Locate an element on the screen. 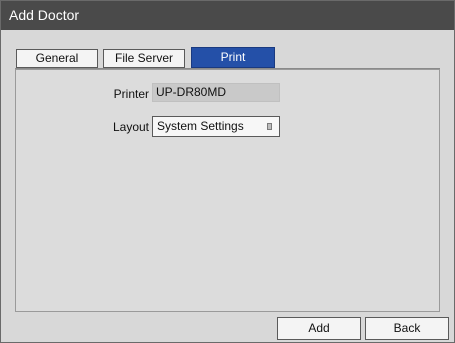 Image resolution: width=455 pixels, height=343 pixels. layout-select: System Settings is located at coordinates (216, 126).